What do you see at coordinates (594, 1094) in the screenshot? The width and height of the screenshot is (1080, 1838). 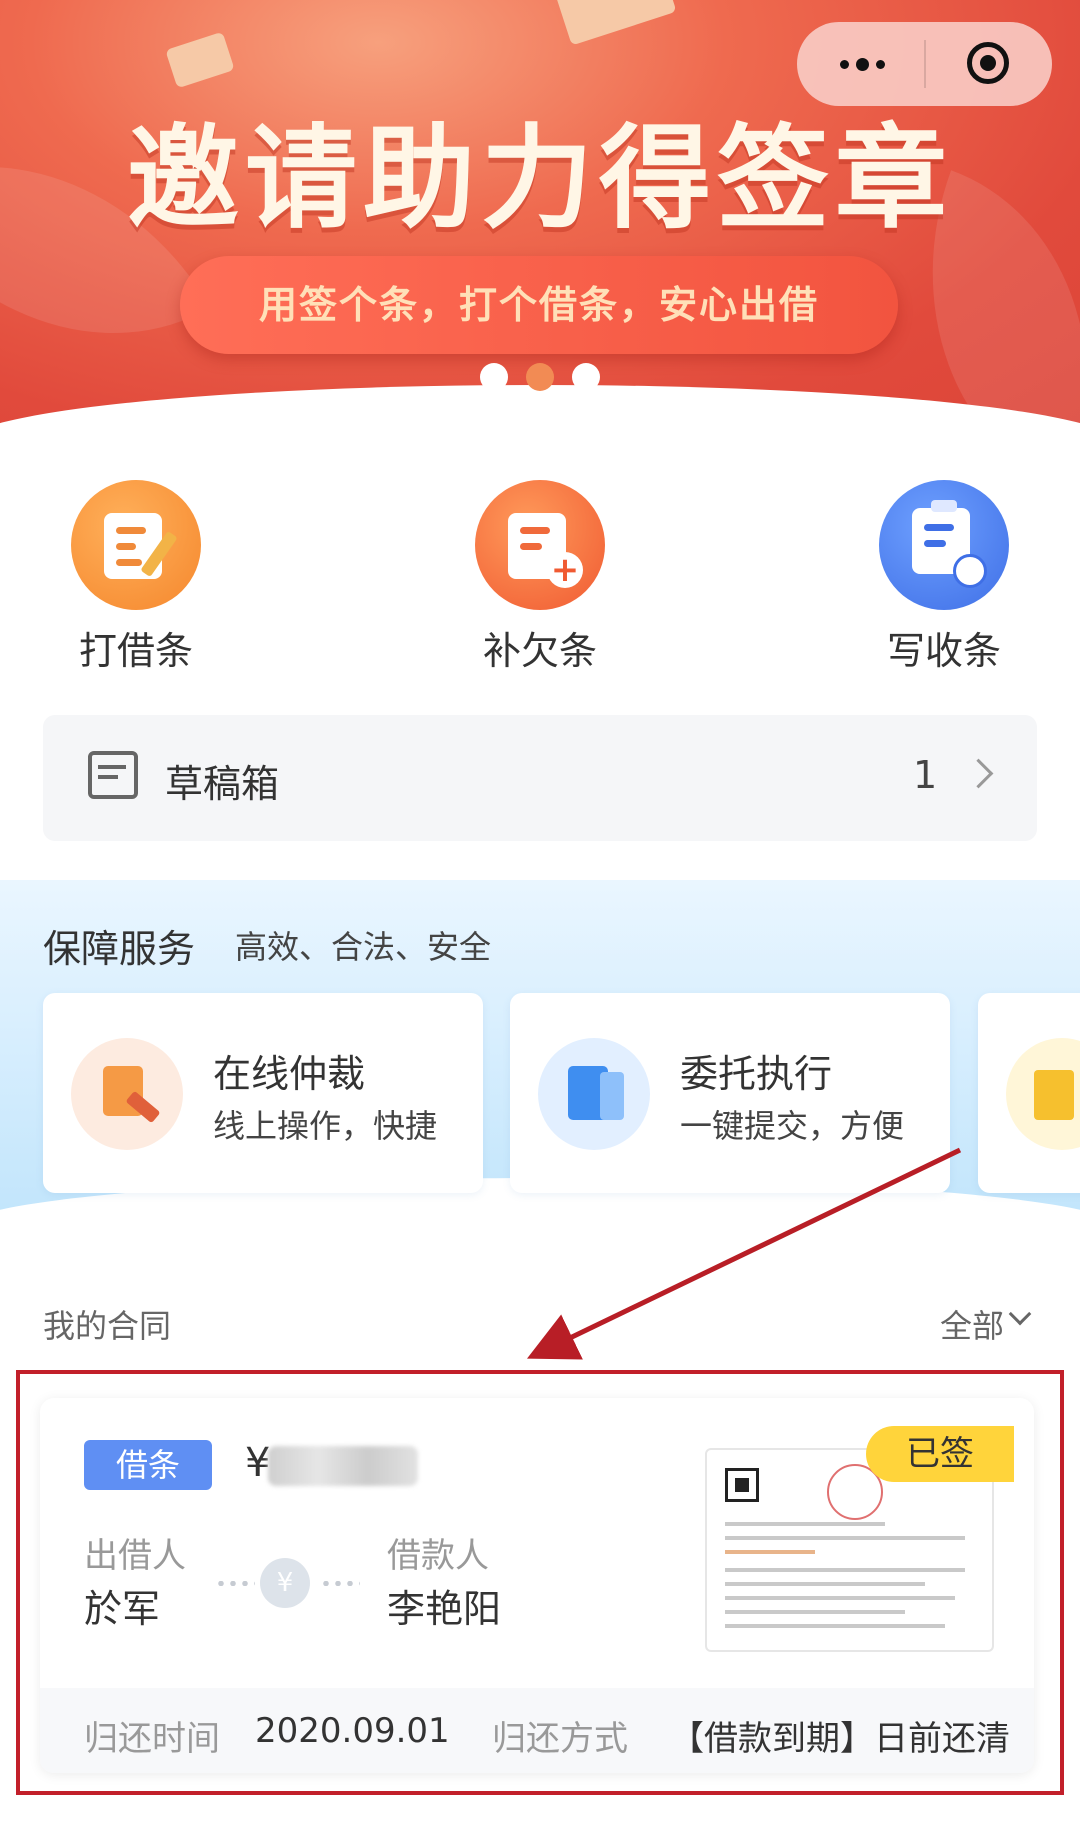 I see `entrust-document-icon` at bounding box center [594, 1094].